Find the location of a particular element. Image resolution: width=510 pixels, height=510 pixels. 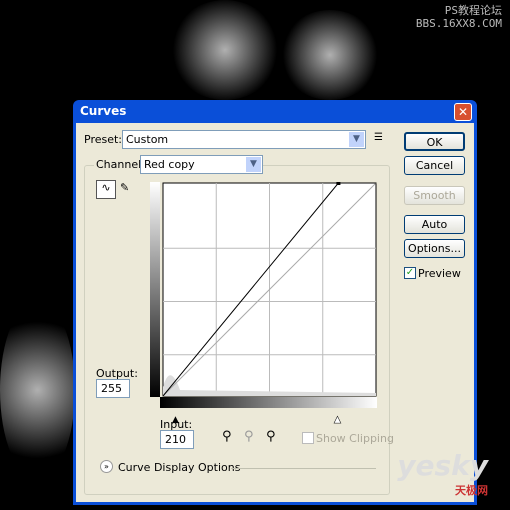

logo-text: yesky is located at coordinates (442, 465).